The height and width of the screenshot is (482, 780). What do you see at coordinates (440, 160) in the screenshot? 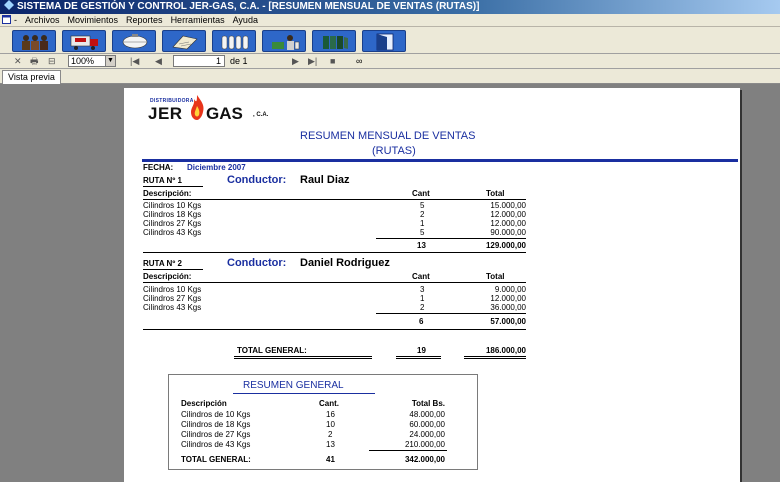
I see `header-rule` at bounding box center [440, 160].